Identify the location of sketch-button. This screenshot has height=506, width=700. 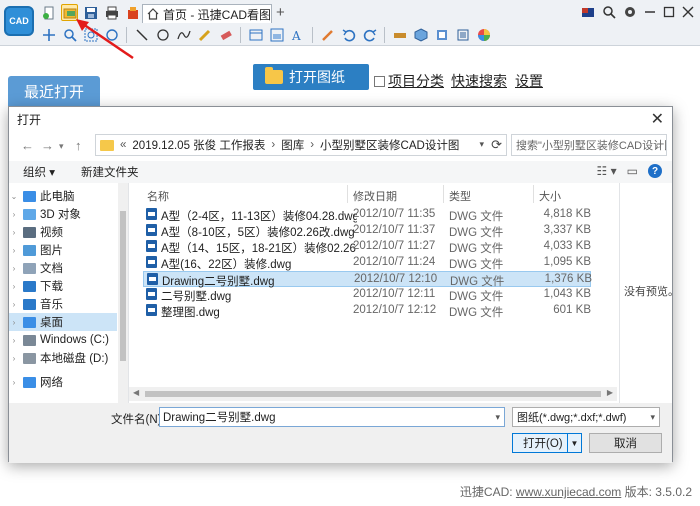
(204, 34).